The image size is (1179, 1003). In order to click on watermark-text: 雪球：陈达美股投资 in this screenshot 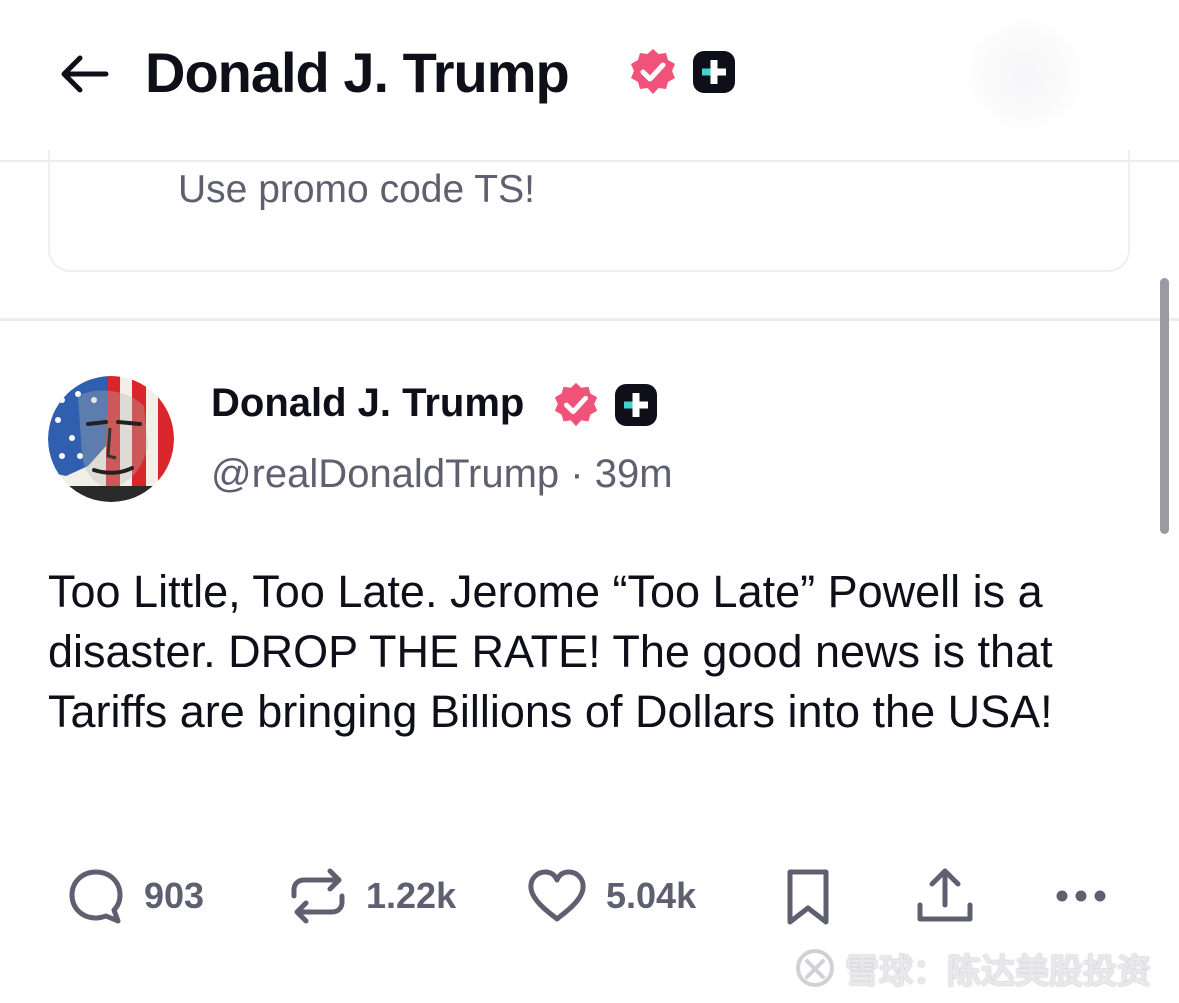, I will do `click(998, 971)`.